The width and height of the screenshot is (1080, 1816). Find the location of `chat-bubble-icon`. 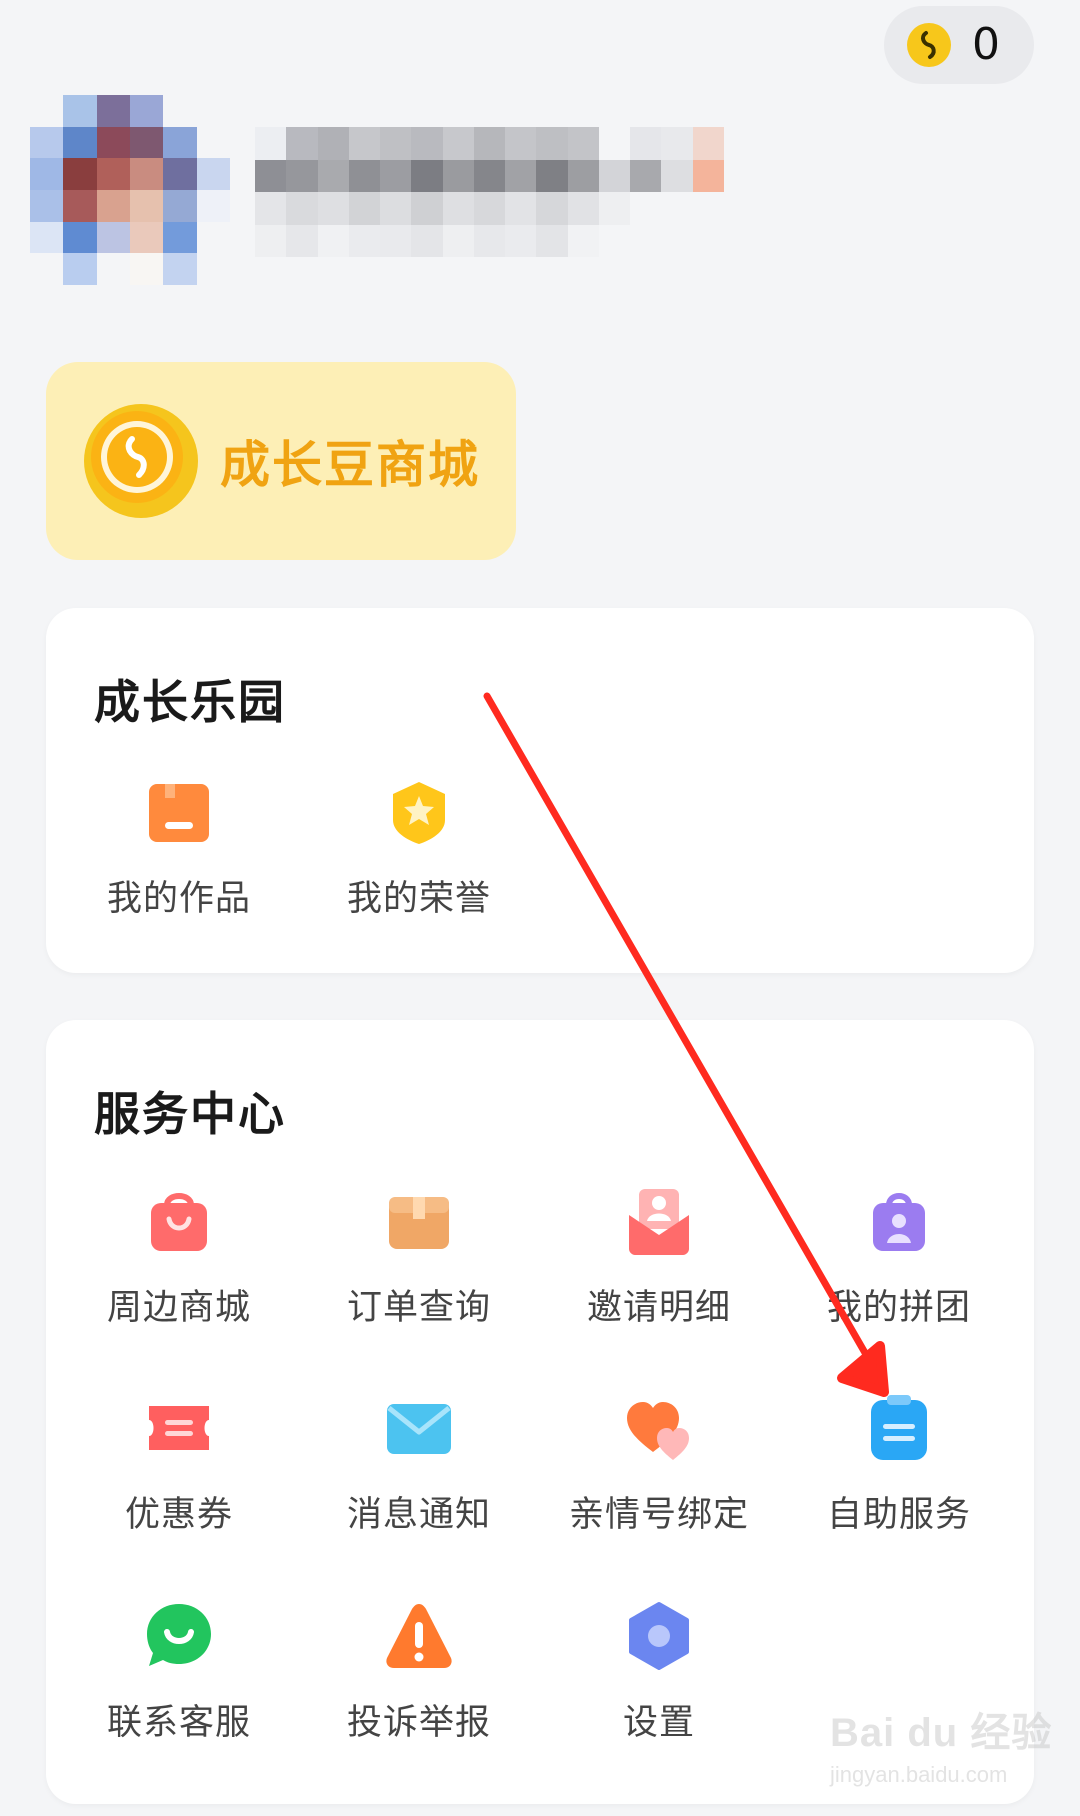

chat-bubble-icon is located at coordinates (179, 1635).